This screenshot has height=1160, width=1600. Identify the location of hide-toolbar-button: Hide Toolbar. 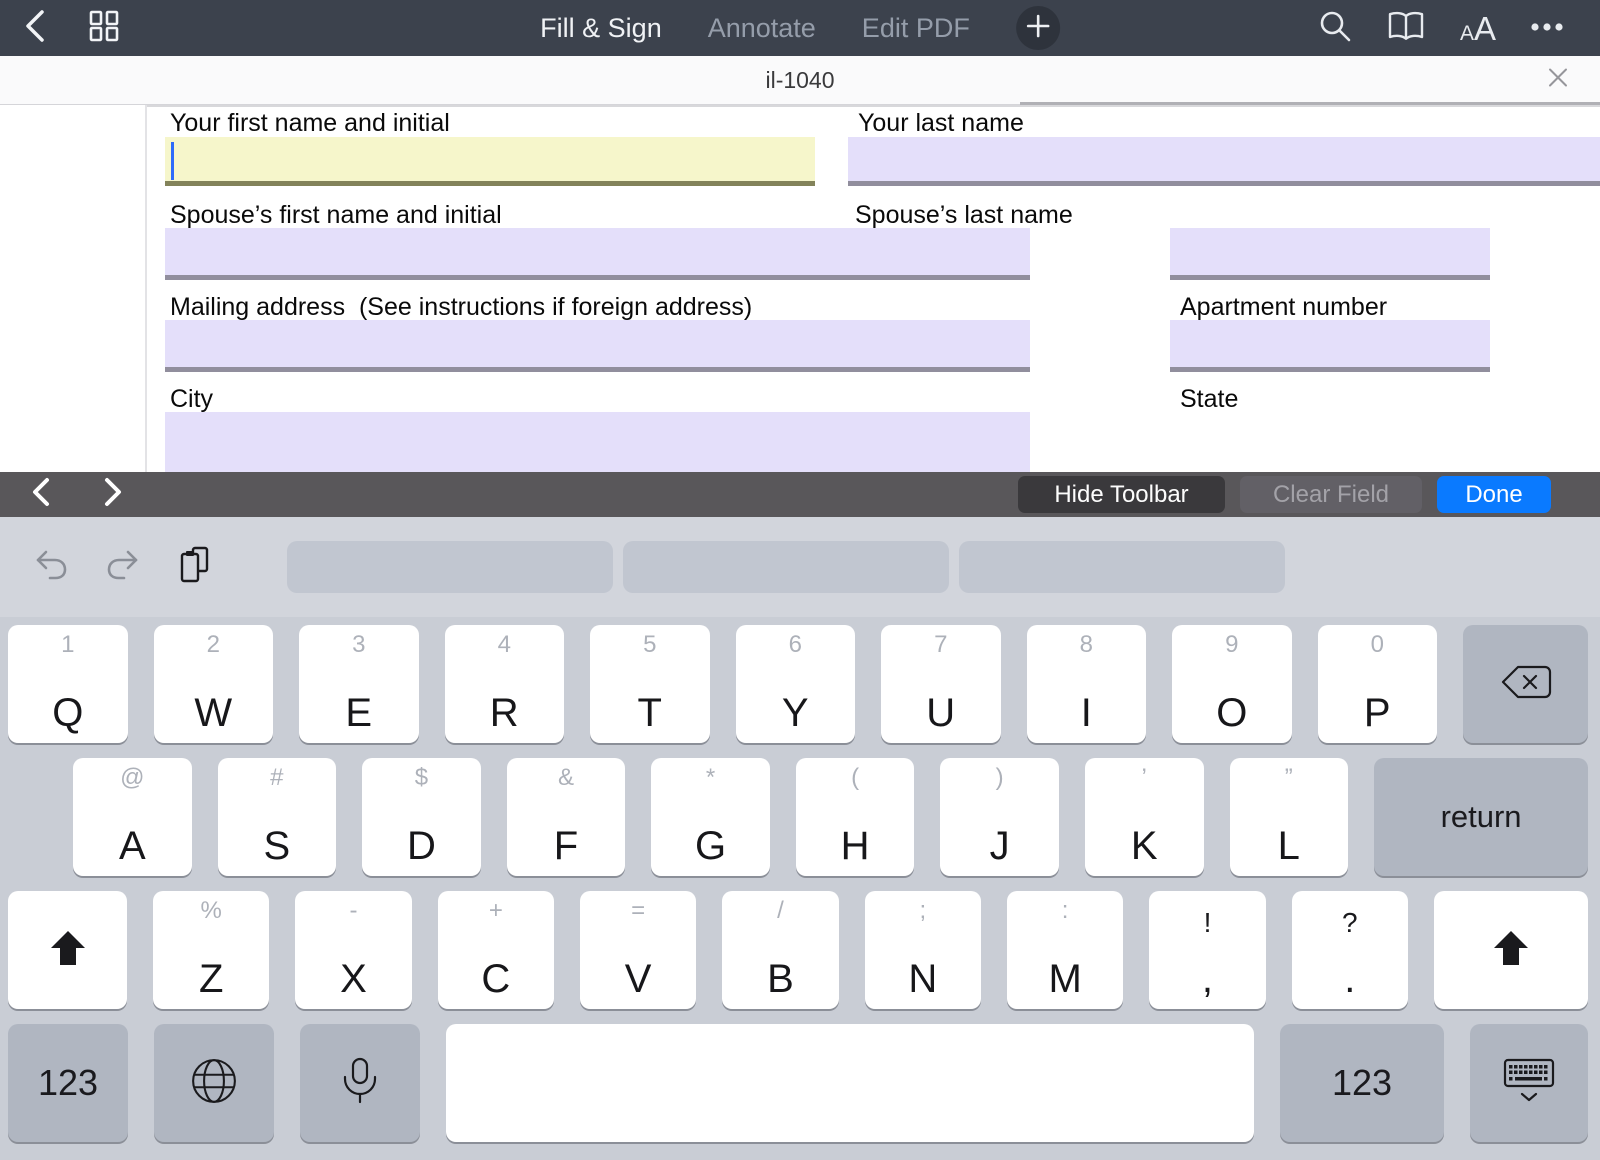
(1121, 494).